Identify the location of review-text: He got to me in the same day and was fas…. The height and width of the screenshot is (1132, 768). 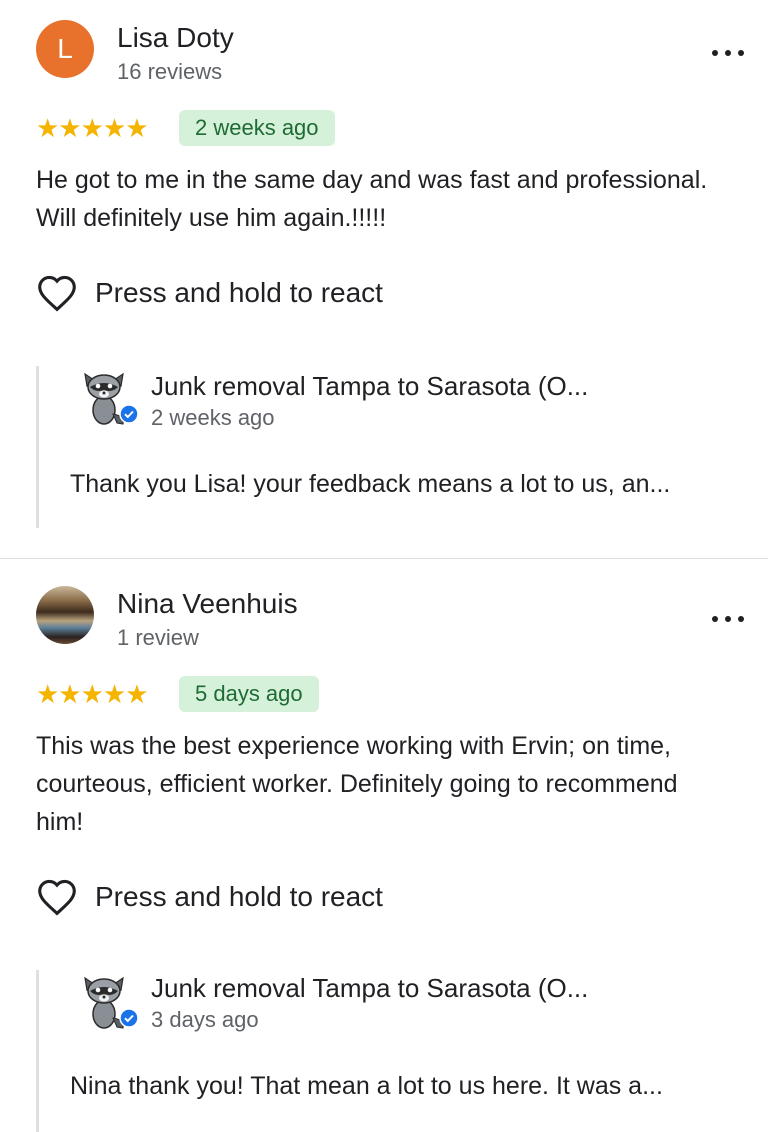
(381, 199).